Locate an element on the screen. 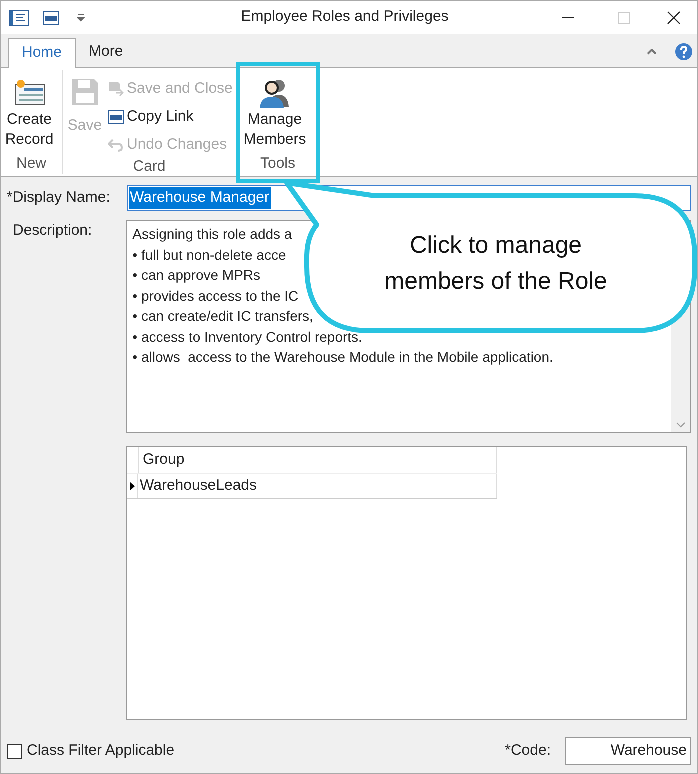  description-line: • can create/edit IC transfers, is located at coordinates (223, 316).